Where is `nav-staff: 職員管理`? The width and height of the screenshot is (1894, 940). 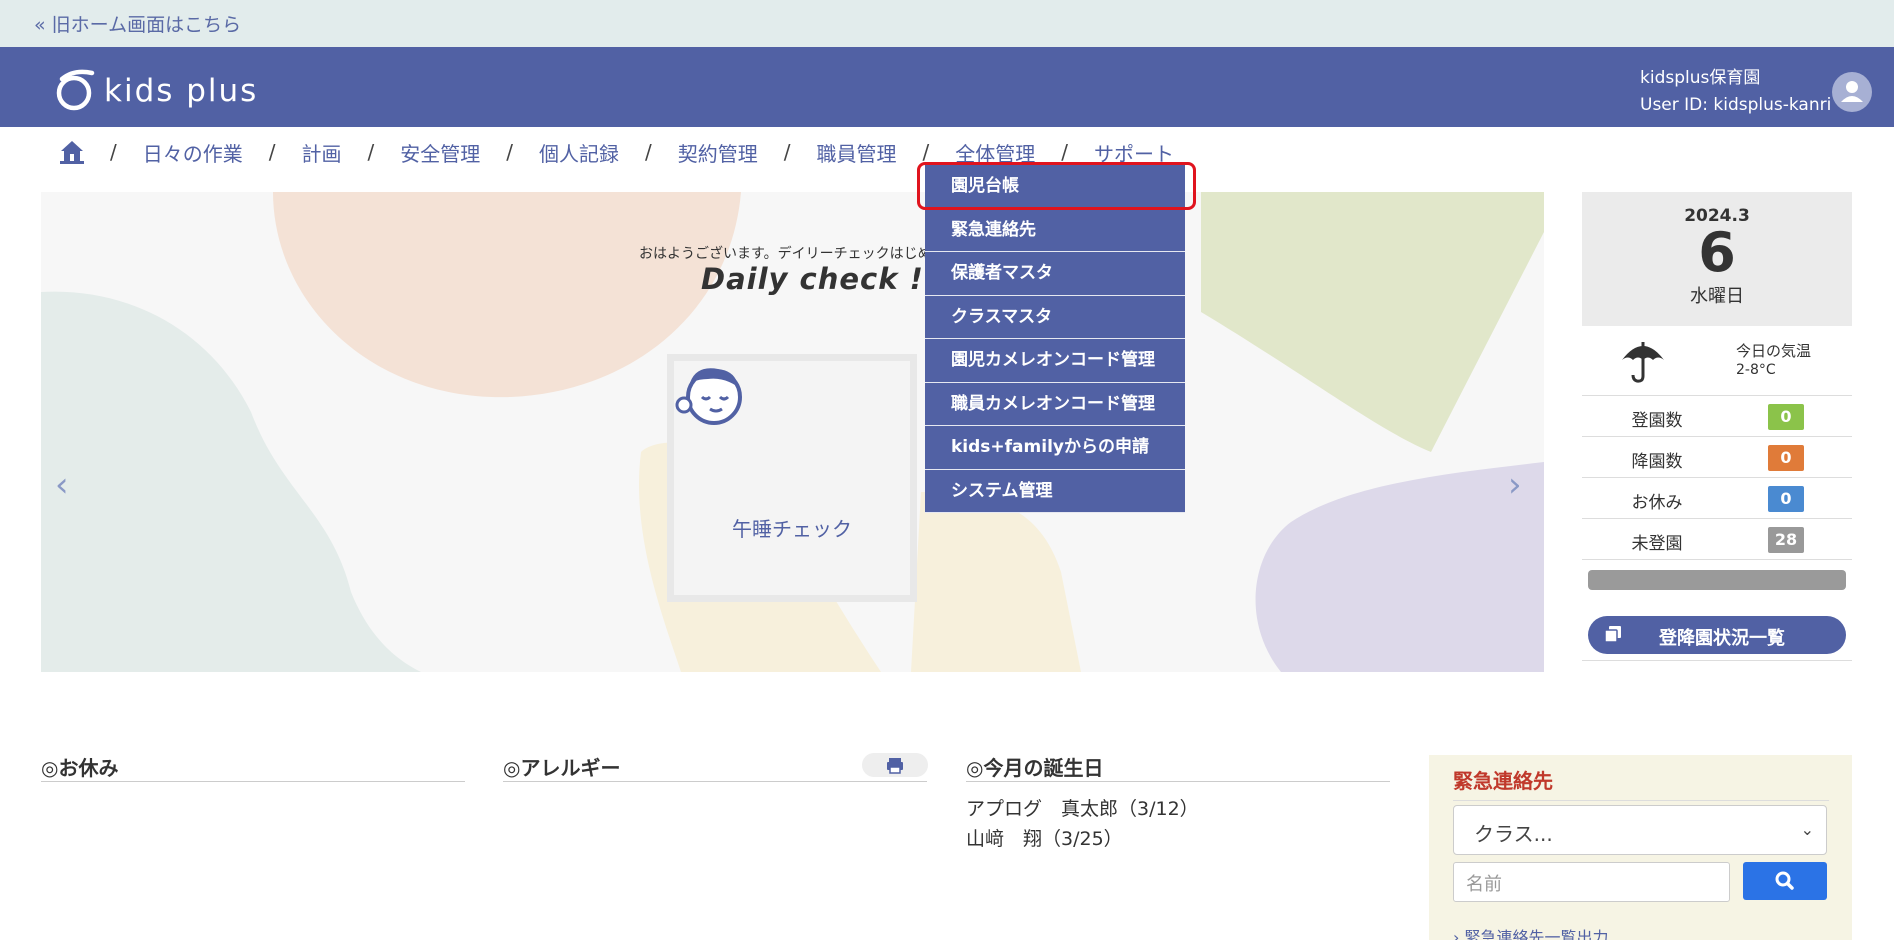
nav-staff: 職員管理 is located at coordinates (857, 152).